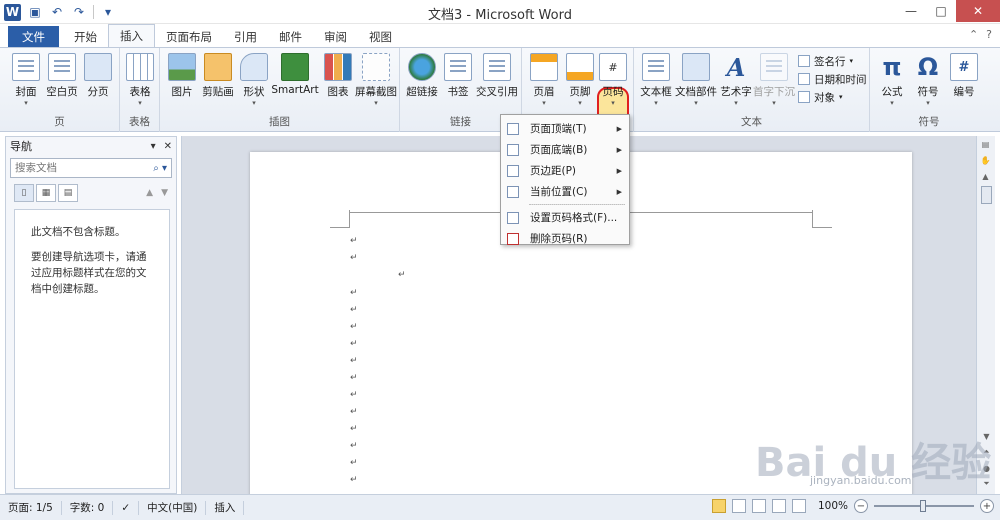  I want to click on zoom-slider-knob, so click(923, 506).